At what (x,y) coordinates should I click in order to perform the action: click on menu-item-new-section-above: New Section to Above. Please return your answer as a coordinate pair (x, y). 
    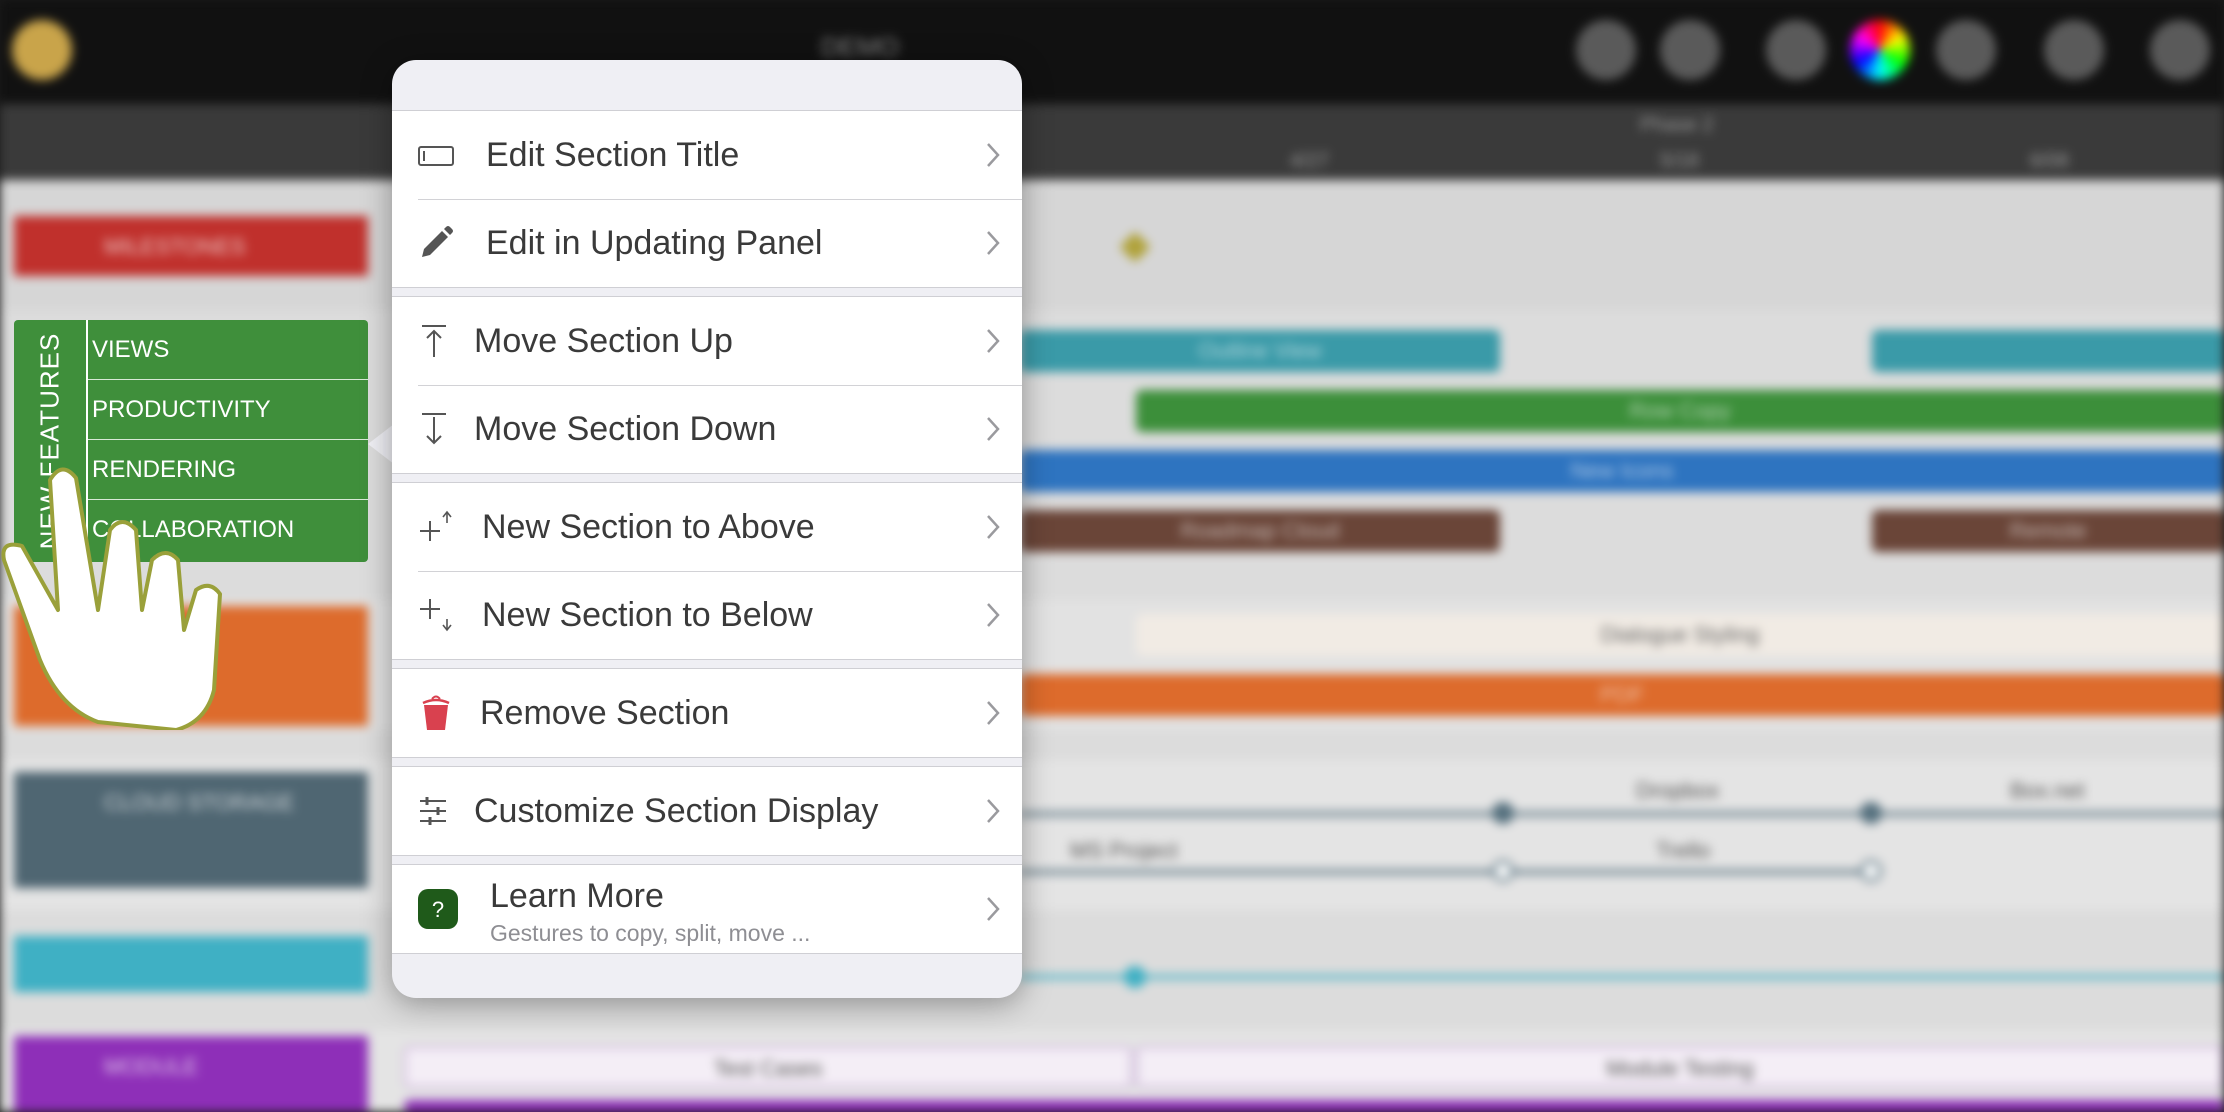
    Looking at the image, I should click on (707, 527).